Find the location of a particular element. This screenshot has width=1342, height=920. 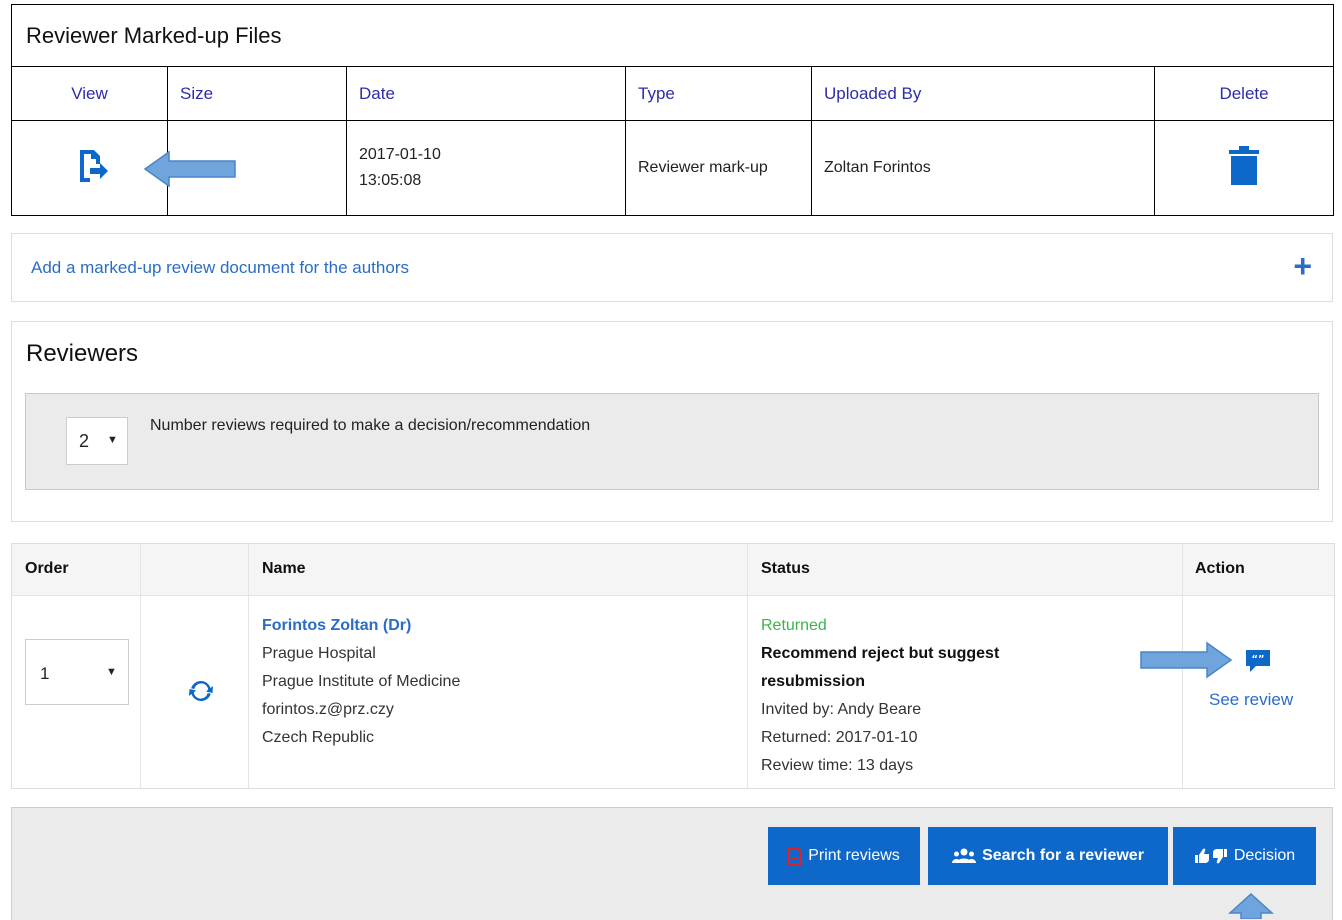

col-uploaded-by: Uploaded By is located at coordinates (983, 93).